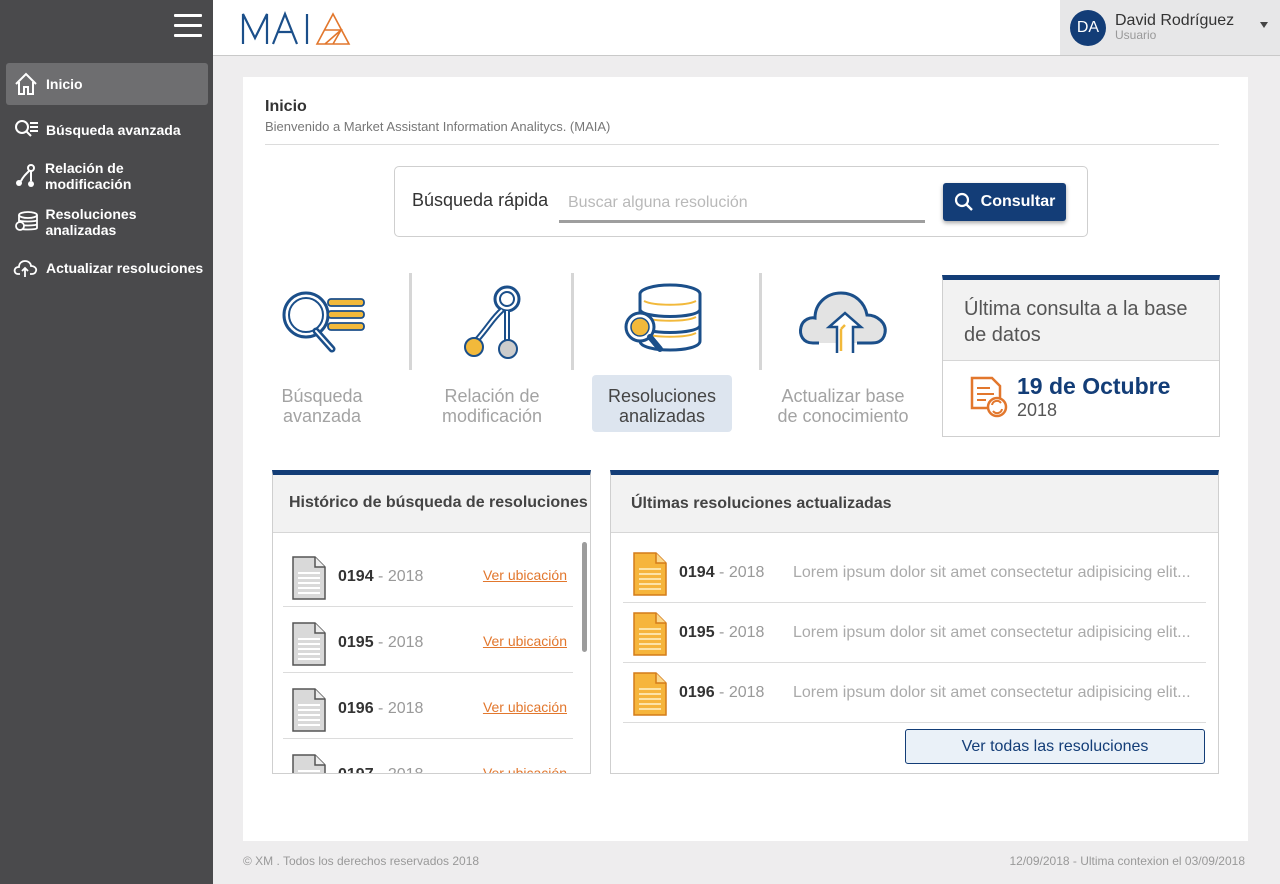 Image resolution: width=1280 pixels, height=884 pixels. I want to click on search-input, so click(742, 204).